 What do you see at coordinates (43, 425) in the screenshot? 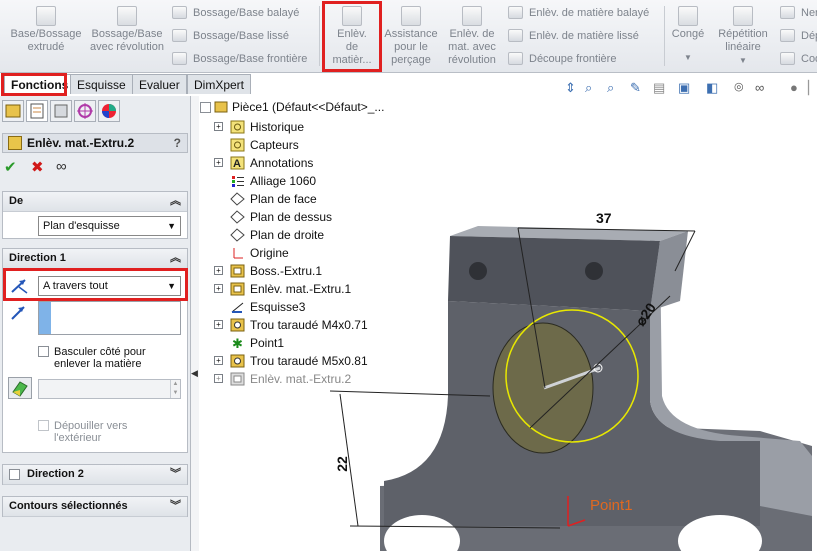
I see `draft-outward-checkbox` at bounding box center [43, 425].